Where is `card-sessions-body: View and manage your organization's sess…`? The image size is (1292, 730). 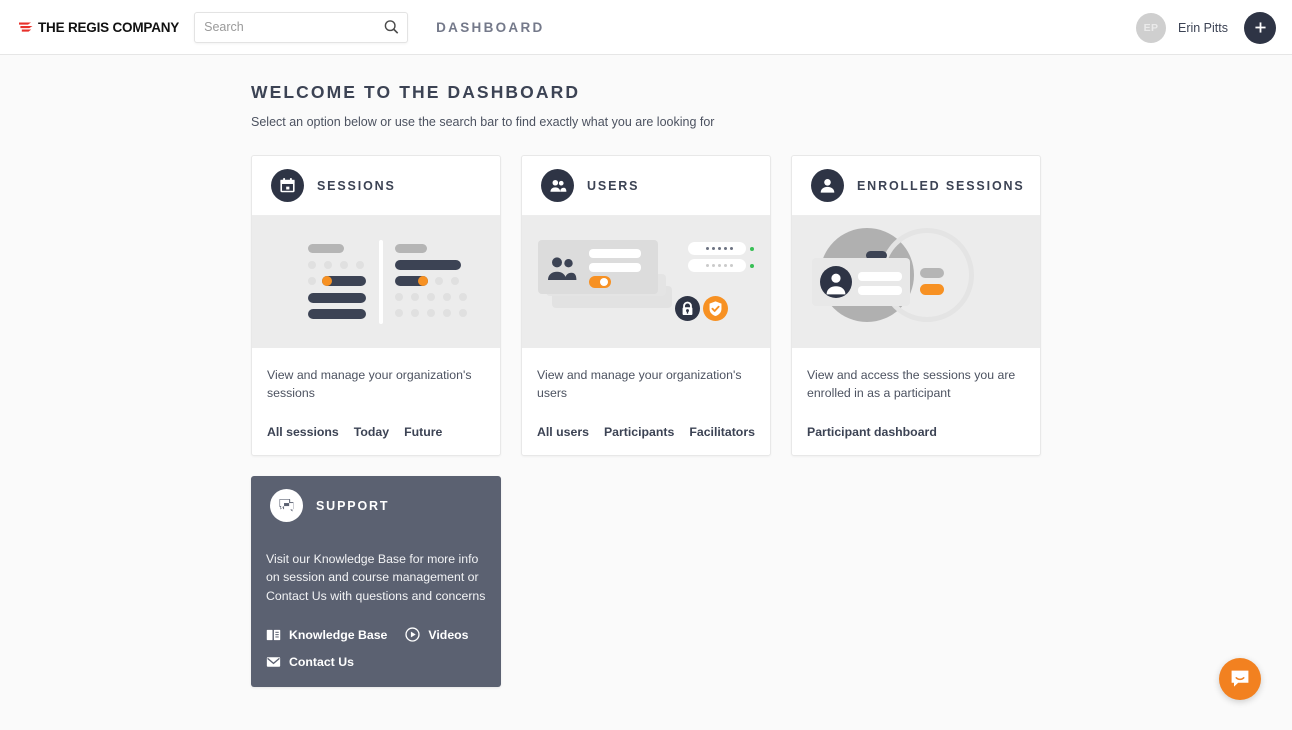
card-sessions-body: View and manage your organization's sess… is located at coordinates (376, 375).